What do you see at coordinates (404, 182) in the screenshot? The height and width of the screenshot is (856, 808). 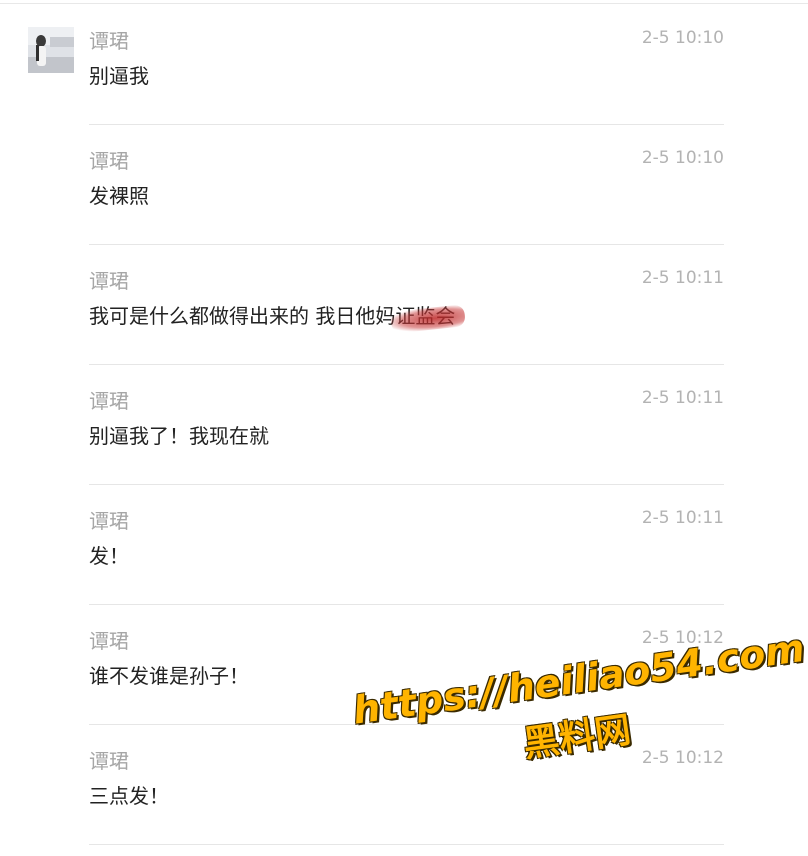 I see `message-item: 谭珺 2-5 10:10 发裸照` at bounding box center [404, 182].